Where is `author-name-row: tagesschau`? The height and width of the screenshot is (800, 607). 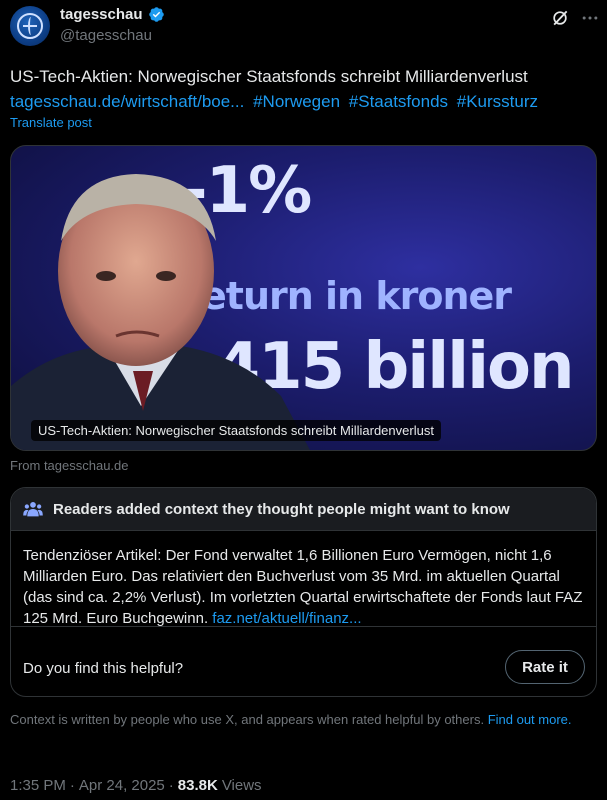 author-name-row: tagesschau is located at coordinates (112, 14).